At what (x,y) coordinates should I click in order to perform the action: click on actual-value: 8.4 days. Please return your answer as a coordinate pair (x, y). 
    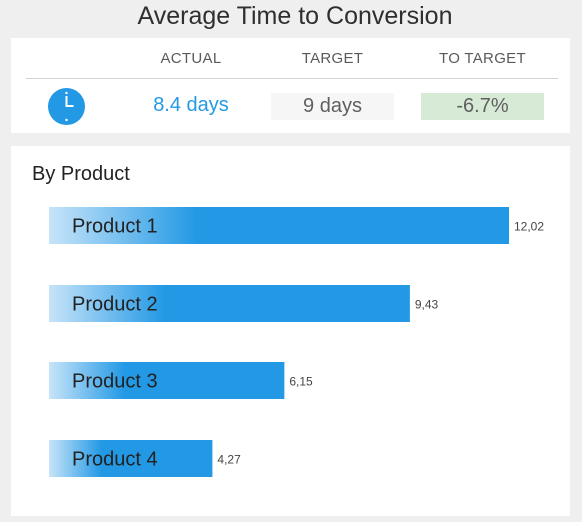
    Looking at the image, I should click on (191, 105).